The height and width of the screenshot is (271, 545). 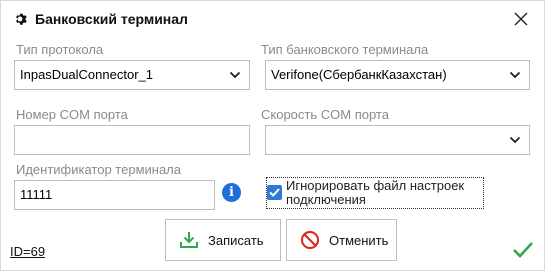 I want to click on terminal-type-label: Тип банковского терминала, so click(x=345, y=49).